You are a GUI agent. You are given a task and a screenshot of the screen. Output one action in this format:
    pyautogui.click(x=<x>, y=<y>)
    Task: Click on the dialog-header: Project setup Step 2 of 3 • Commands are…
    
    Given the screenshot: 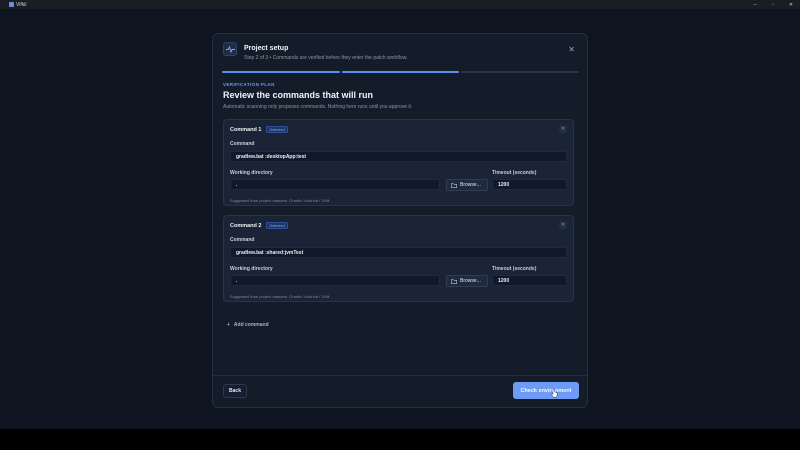 What is the action you would take?
    pyautogui.click(x=315, y=51)
    